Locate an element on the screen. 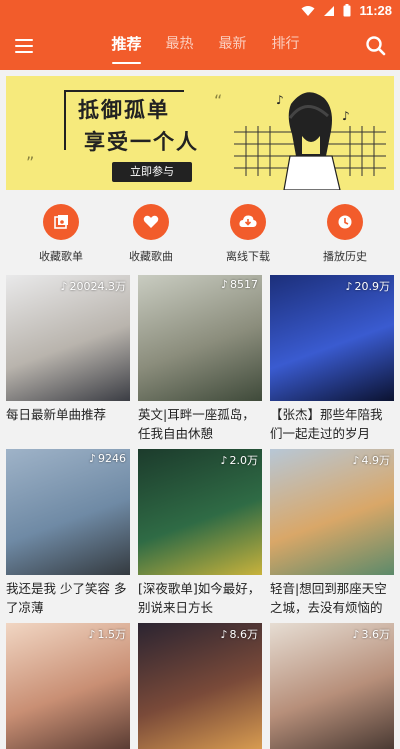  quick-label: 收藏歌单 is located at coordinates (61, 256).